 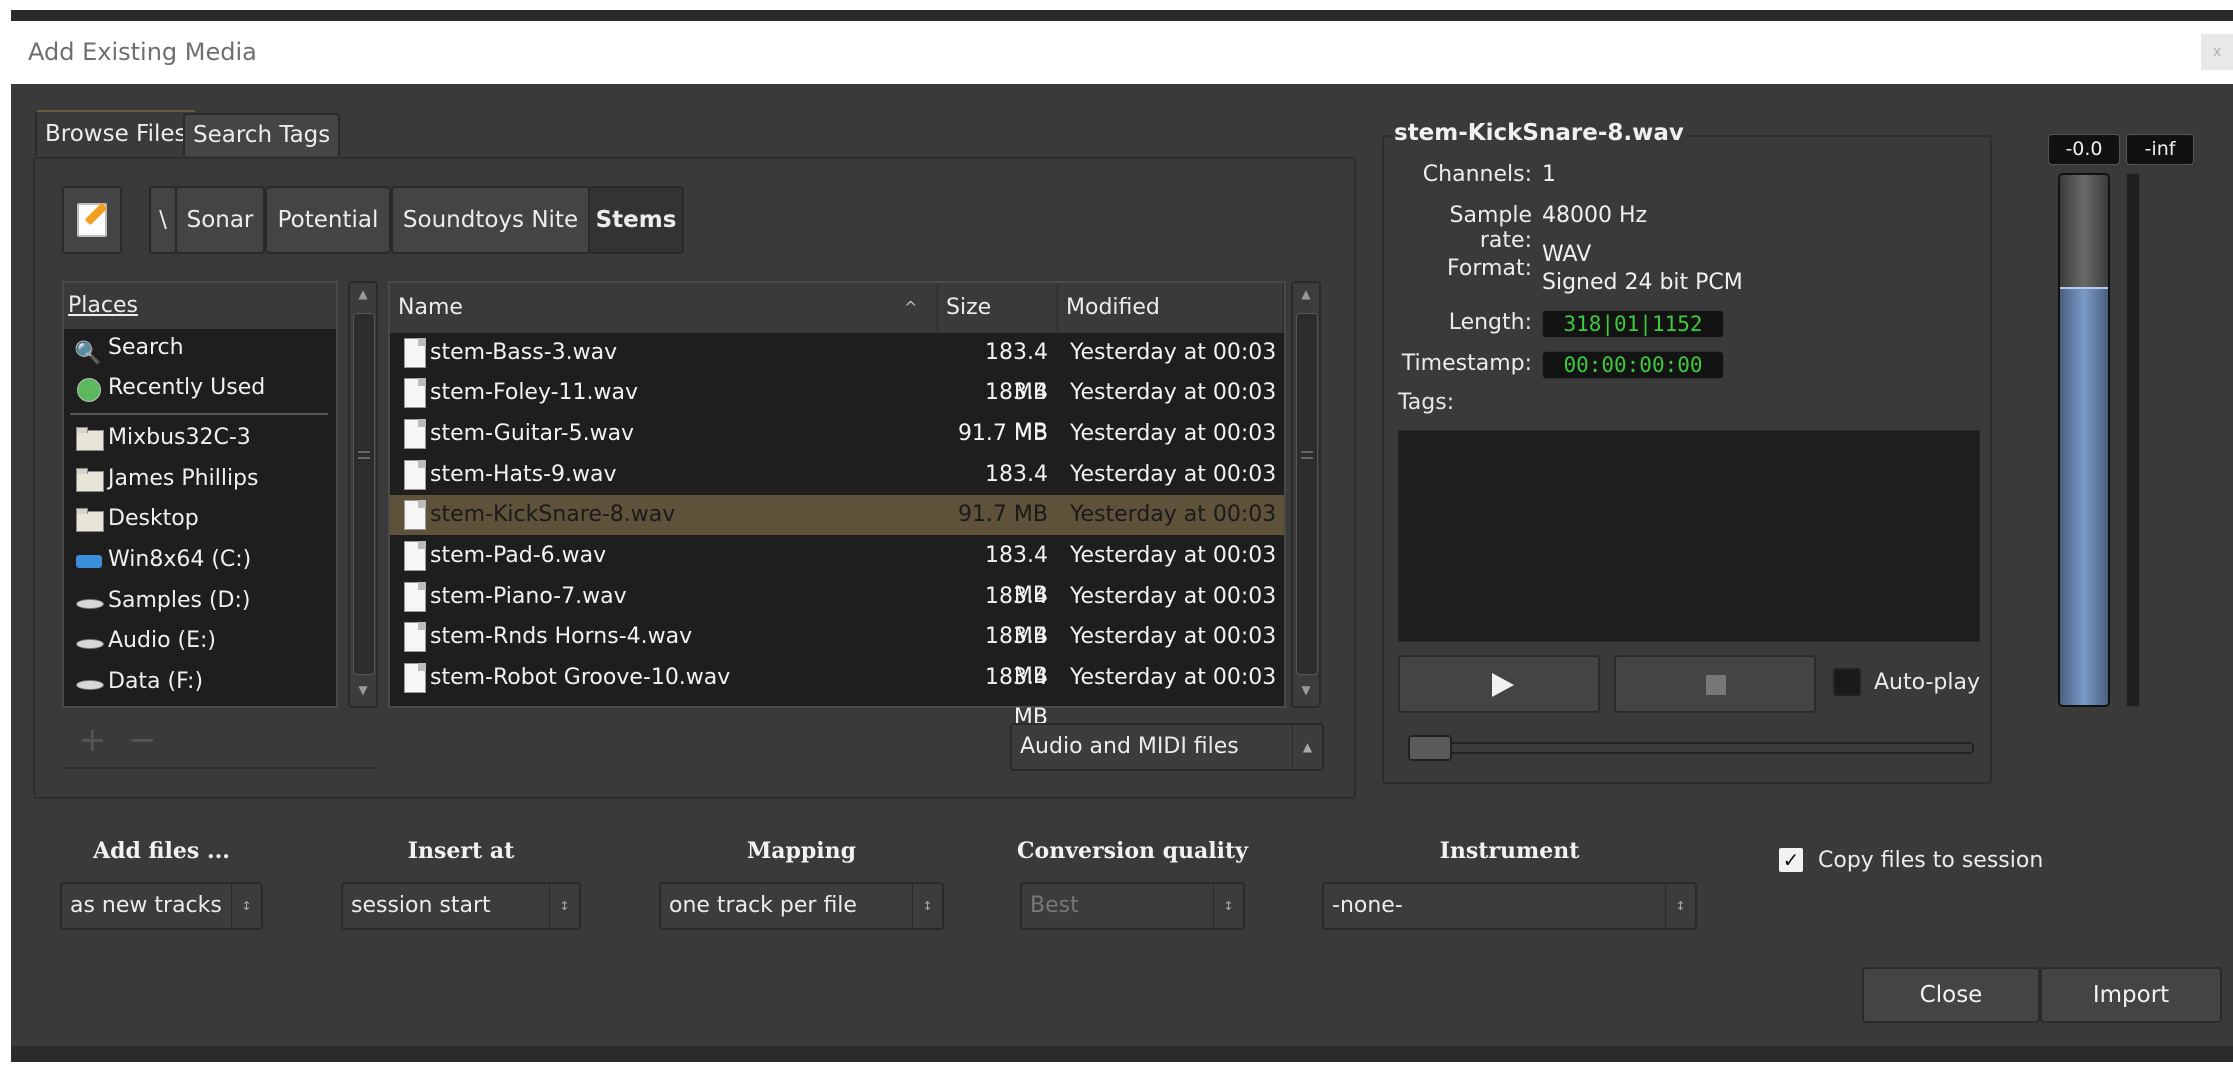 What do you see at coordinates (1466, 363) in the screenshot?
I see `timestamp-label: Timestamp:` at bounding box center [1466, 363].